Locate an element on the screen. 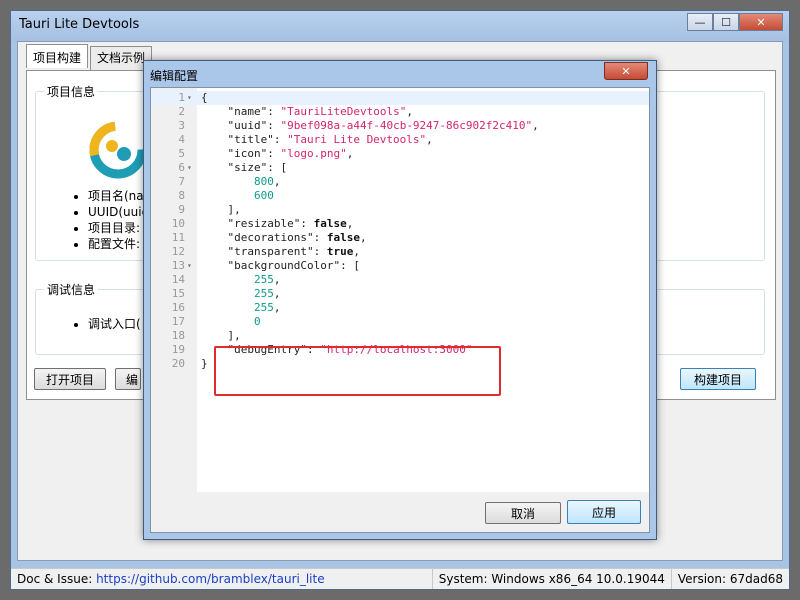  code-line: 5 "icon": "logo.png", is located at coordinates (400, 154).